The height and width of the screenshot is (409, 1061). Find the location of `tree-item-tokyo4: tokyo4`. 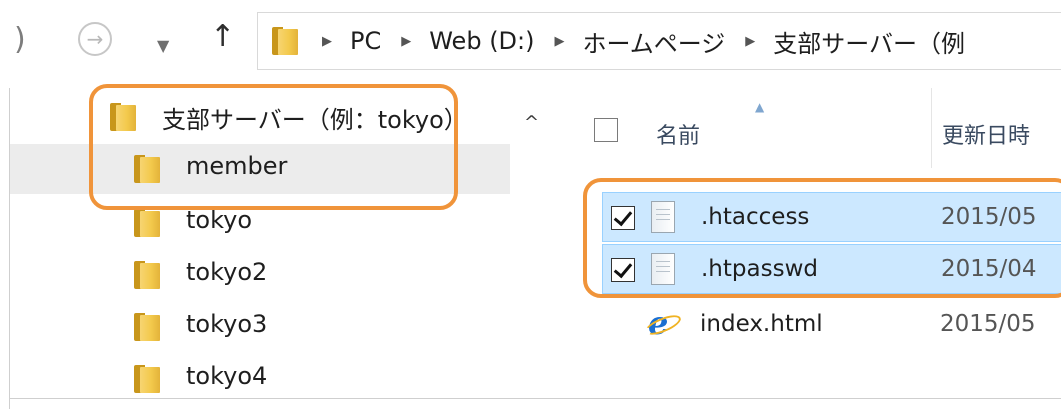

tree-item-tokyo4: tokyo4 is located at coordinates (260, 379).